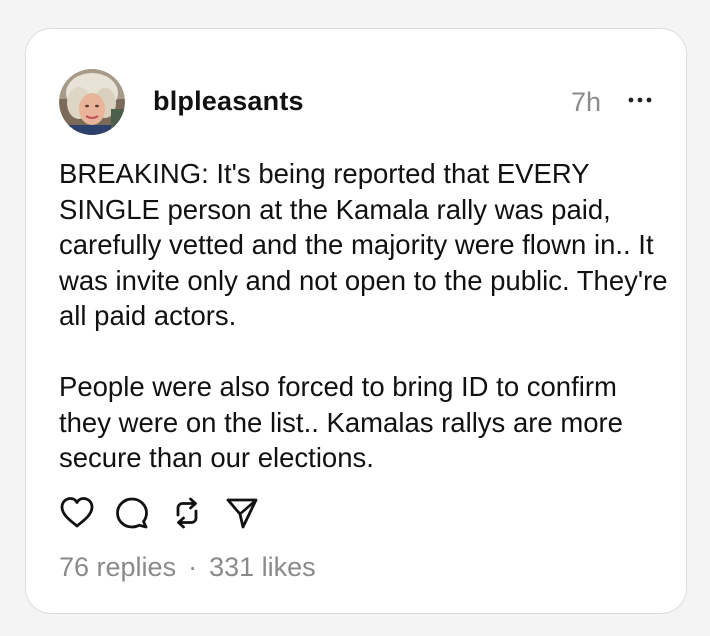 This screenshot has height=636, width=710. I want to click on avatar-image, so click(92, 102).